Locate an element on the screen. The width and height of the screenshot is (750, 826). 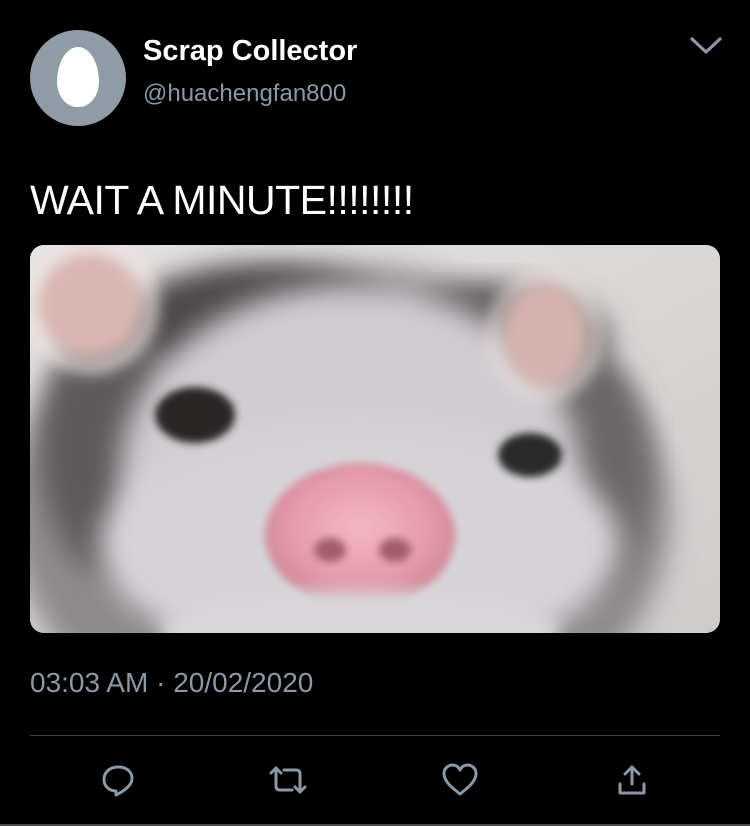
divider is located at coordinates (375, 735).